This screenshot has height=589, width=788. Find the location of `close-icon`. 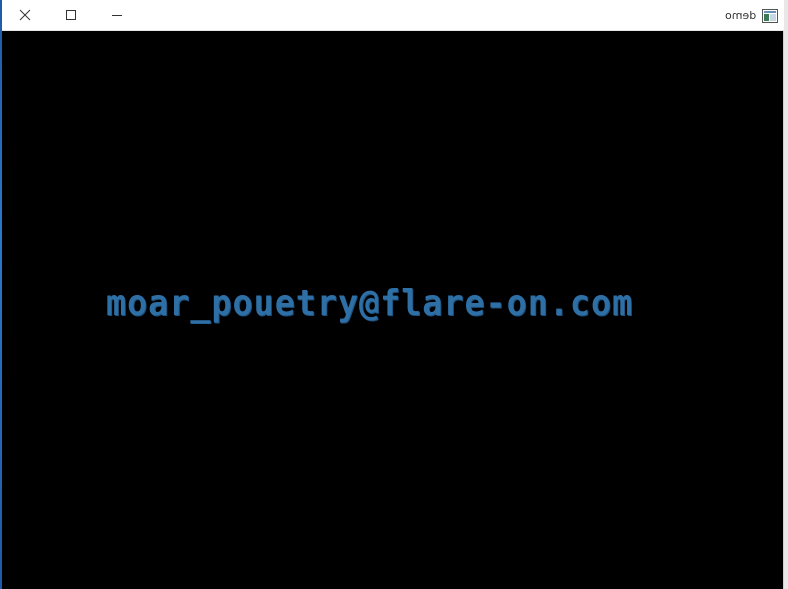

close-icon is located at coordinates (25, 15).